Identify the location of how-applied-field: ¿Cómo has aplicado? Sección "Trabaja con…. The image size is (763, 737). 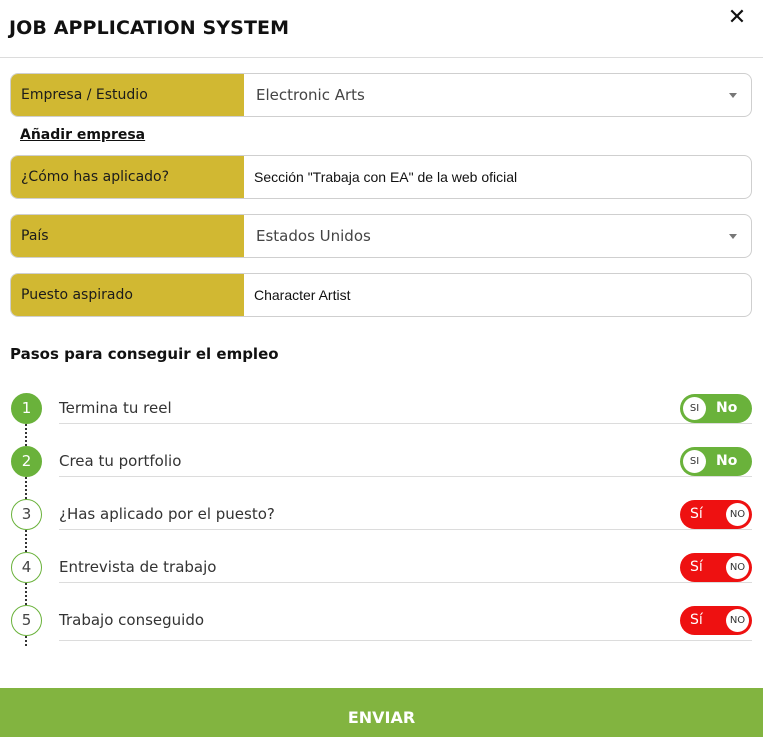
(381, 177).